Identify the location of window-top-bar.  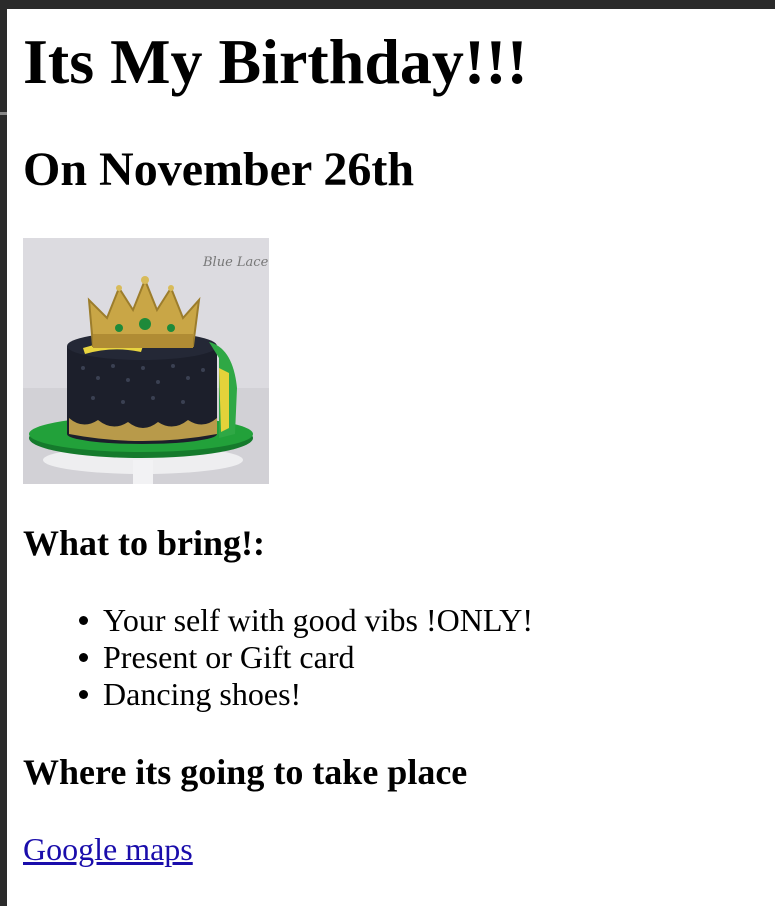
(387, 4).